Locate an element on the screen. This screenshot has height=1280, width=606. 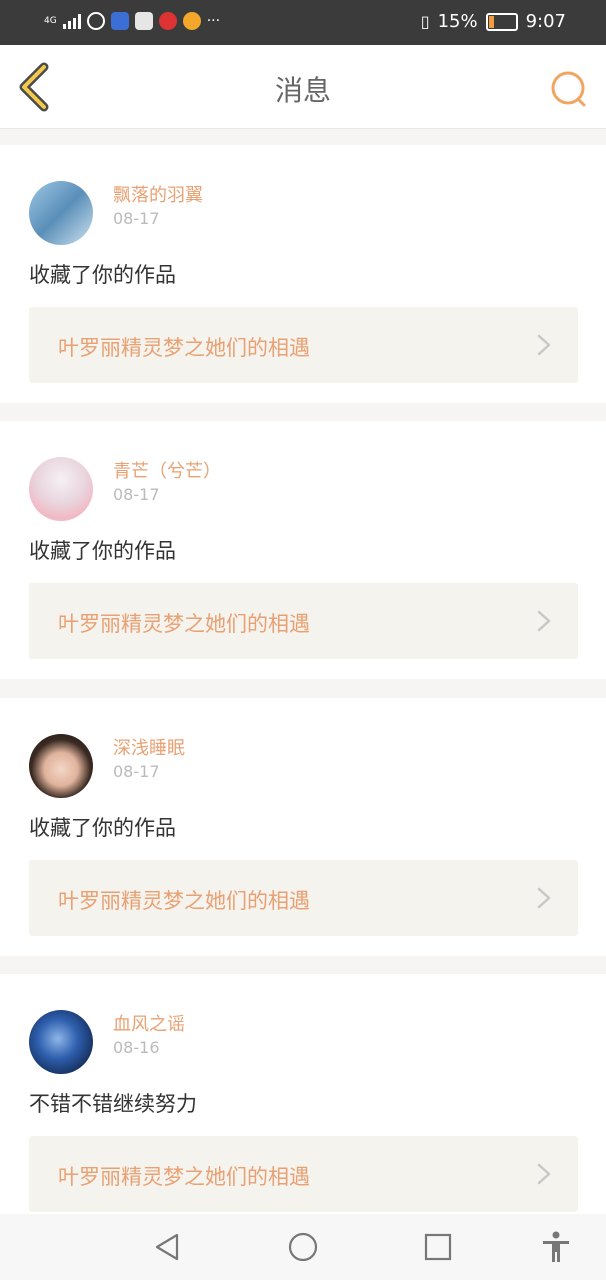
signal-icon is located at coordinates (71, 21).